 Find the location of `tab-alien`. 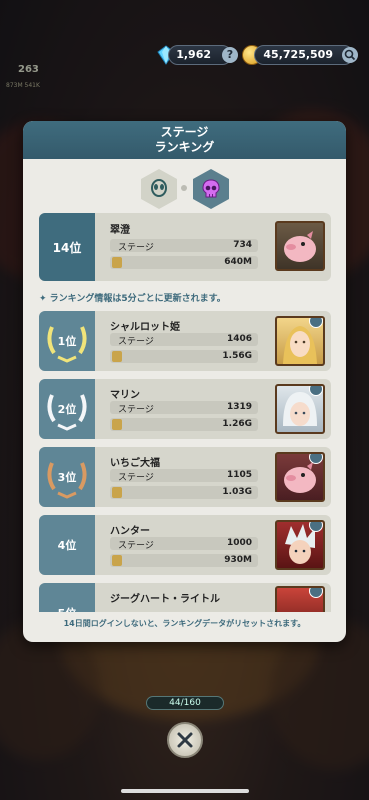

tab-alien is located at coordinates (159, 189).